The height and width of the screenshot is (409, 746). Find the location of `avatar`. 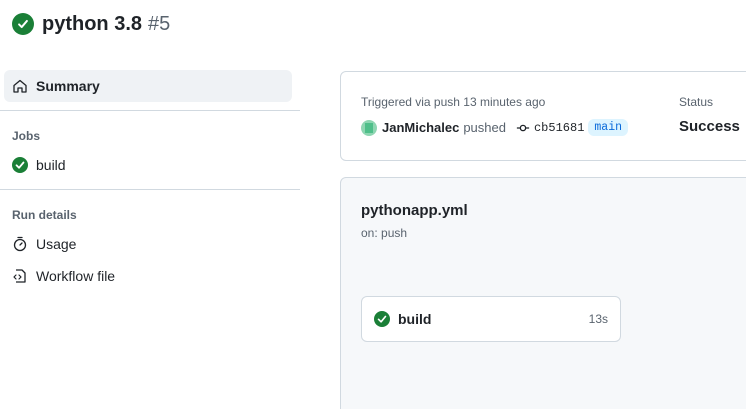

avatar is located at coordinates (369, 127).